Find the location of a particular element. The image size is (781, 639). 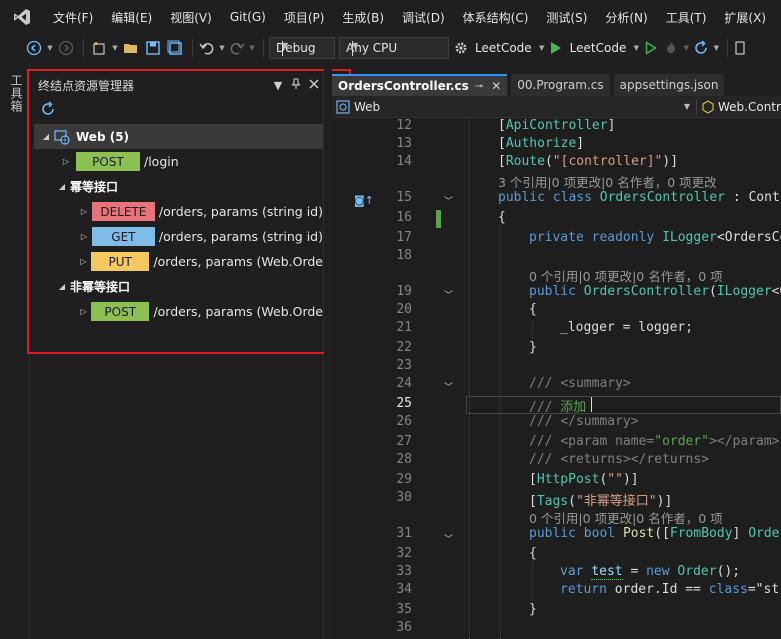

codelens-hint: 3 个引用|0 项更改|0 名作者，0 项更改 is located at coordinates (556, 181).